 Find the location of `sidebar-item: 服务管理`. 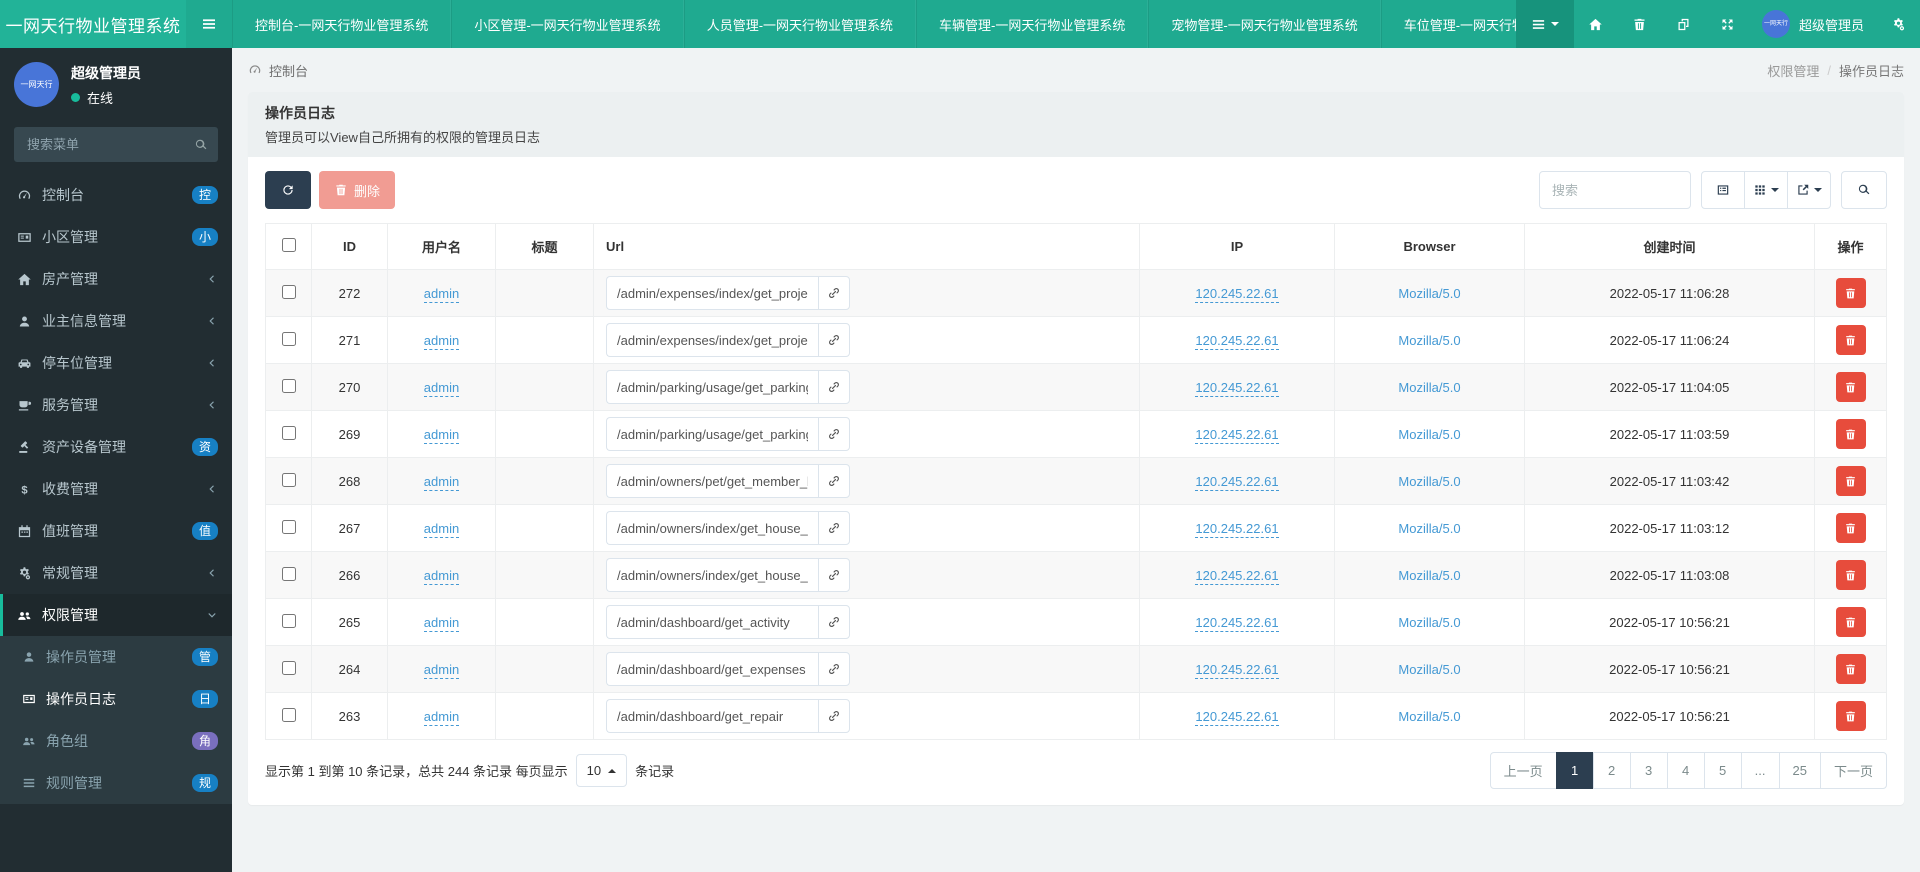

sidebar-item: 服务管理 is located at coordinates (116, 405).